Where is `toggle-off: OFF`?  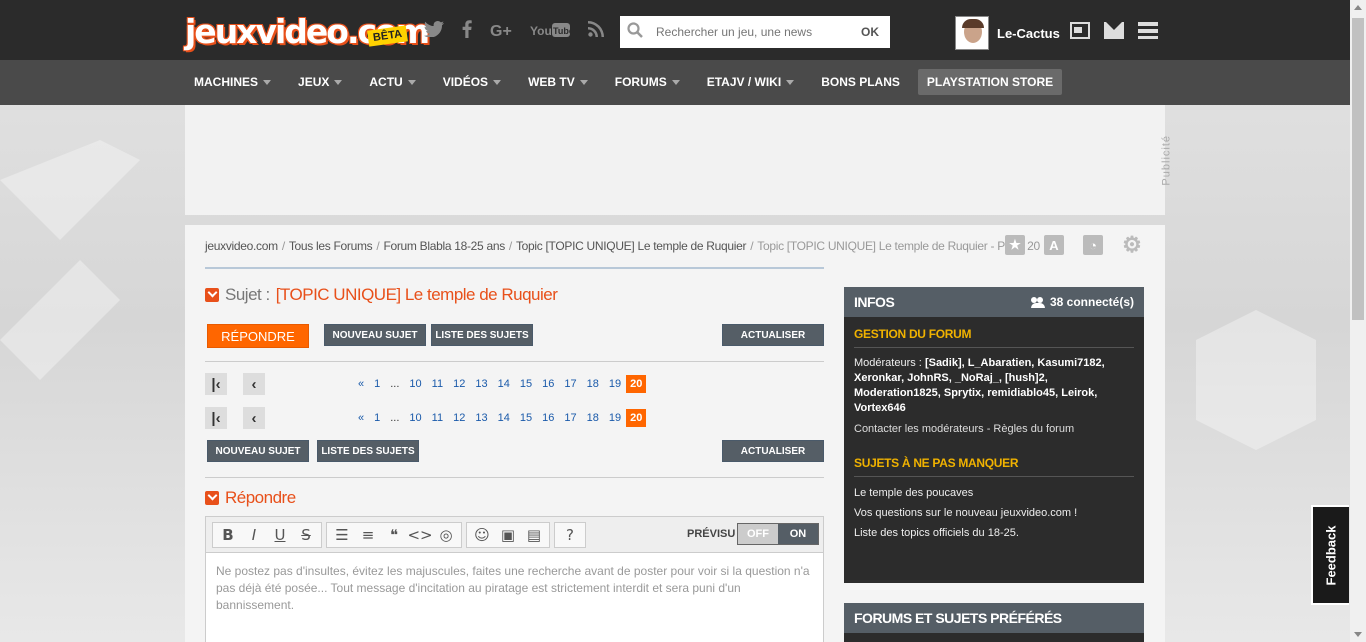 toggle-off: OFF is located at coordinates (758, 534).